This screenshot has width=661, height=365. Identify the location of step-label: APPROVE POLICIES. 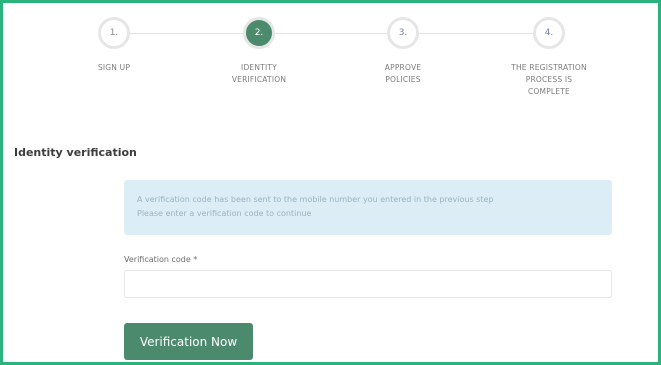
(403, 73).